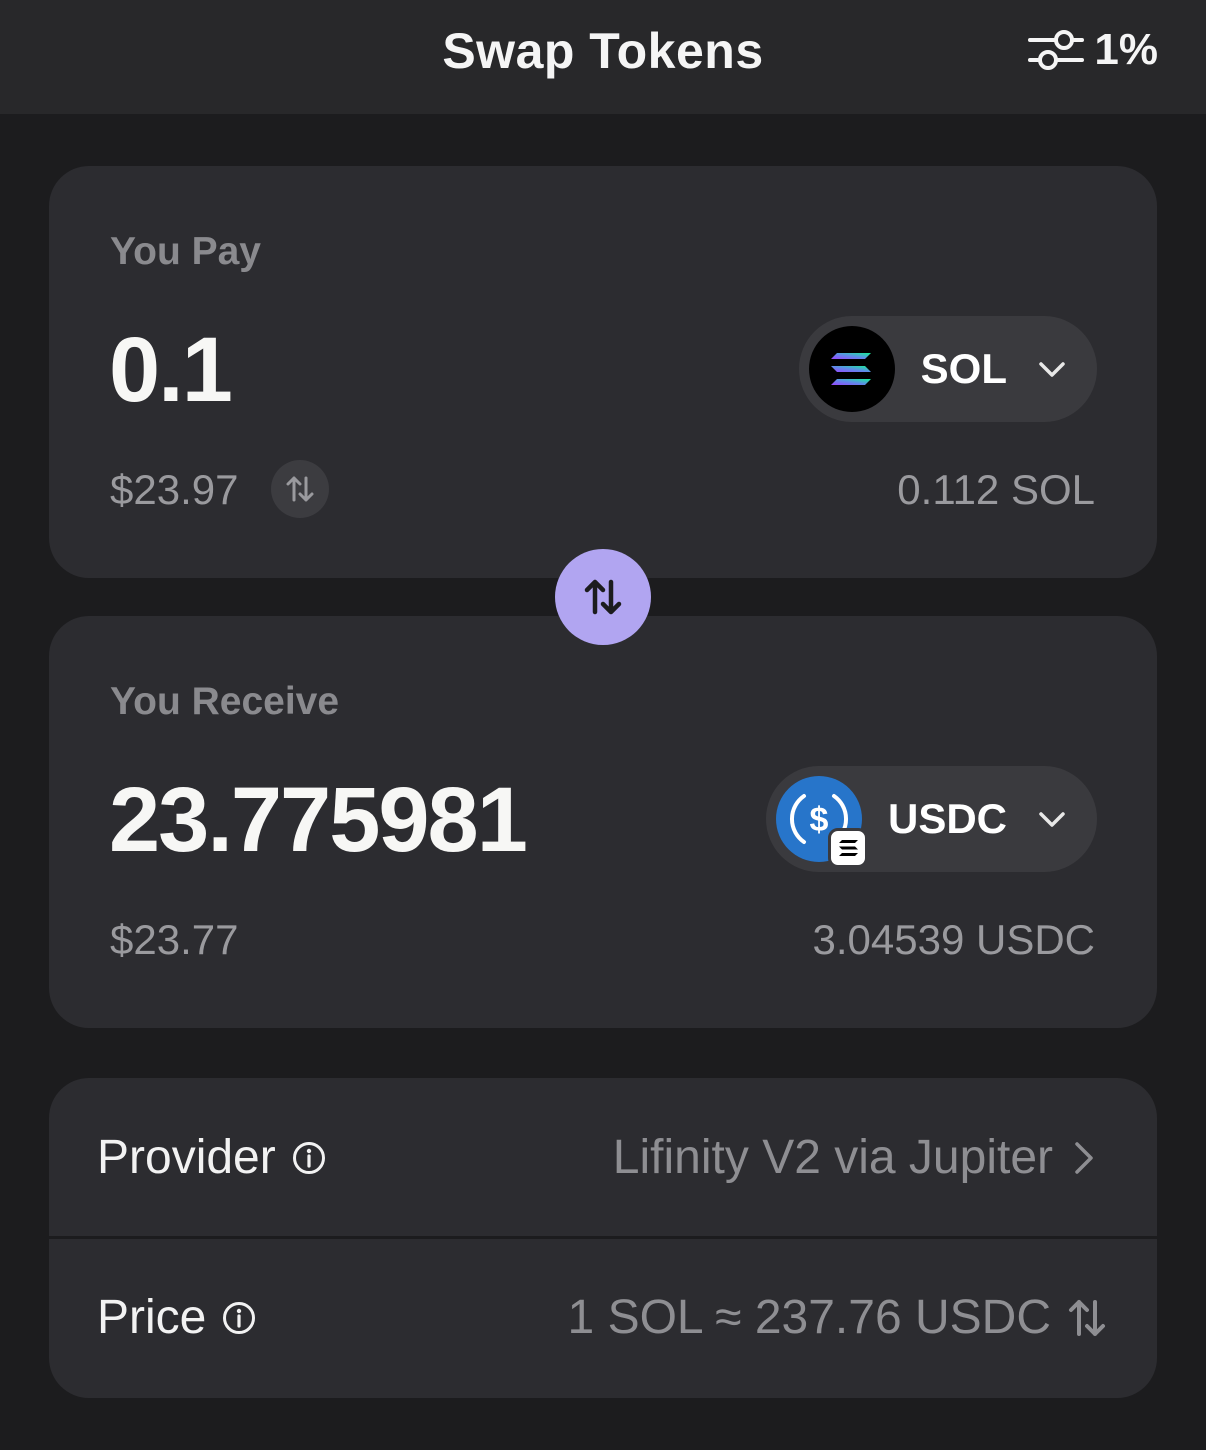 The width and height of the screenshot is (1206, 1450). What do you see at coordinates (947, 818) in the screenshot?
I see `receive-token-name: USDC` at bounding box center [947, 818].